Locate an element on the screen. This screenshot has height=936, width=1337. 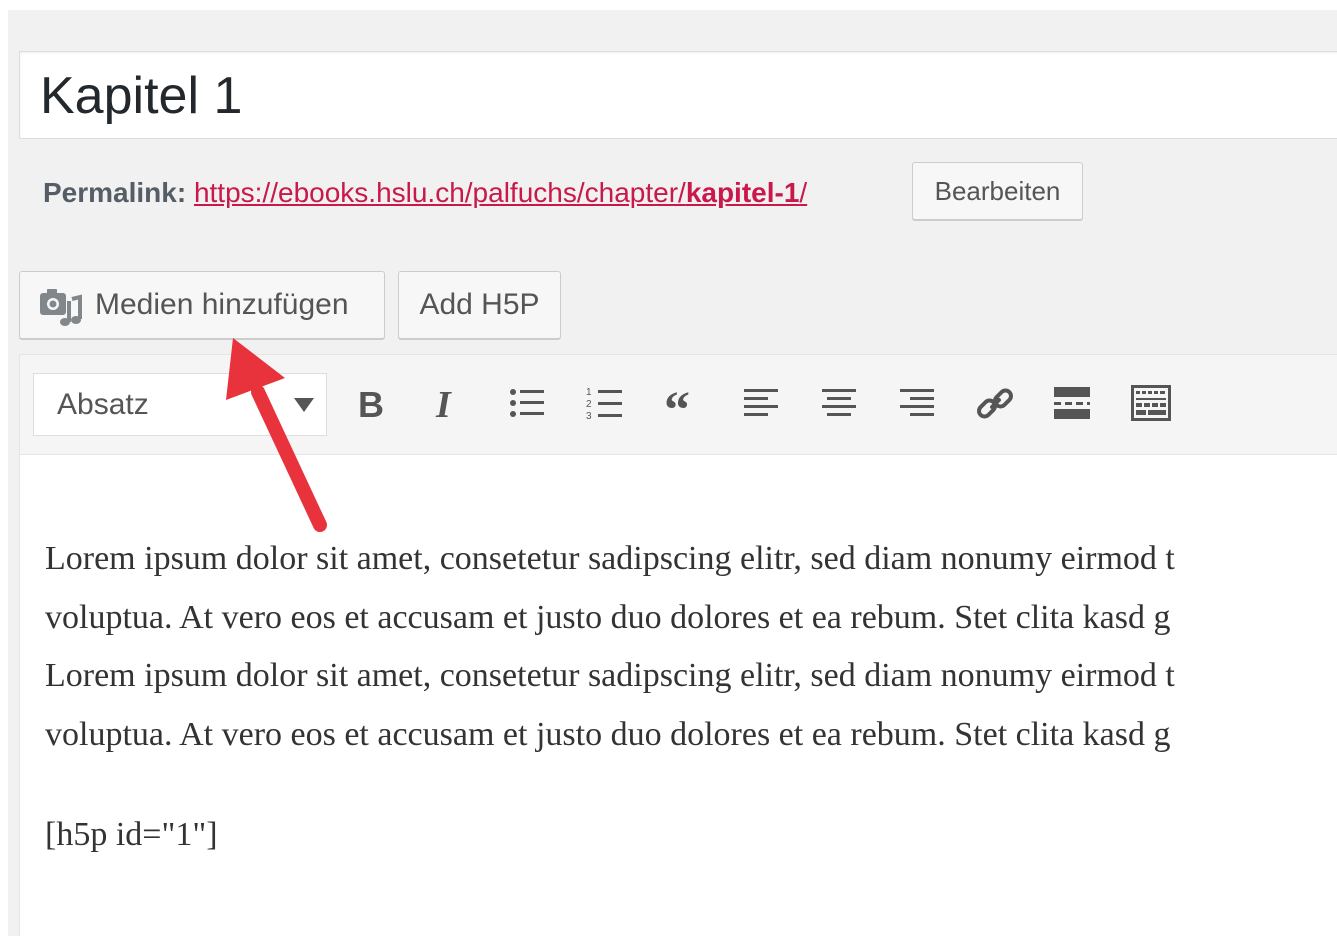
add-h5p-button: Add H5P is located at coordinates (479, 305).